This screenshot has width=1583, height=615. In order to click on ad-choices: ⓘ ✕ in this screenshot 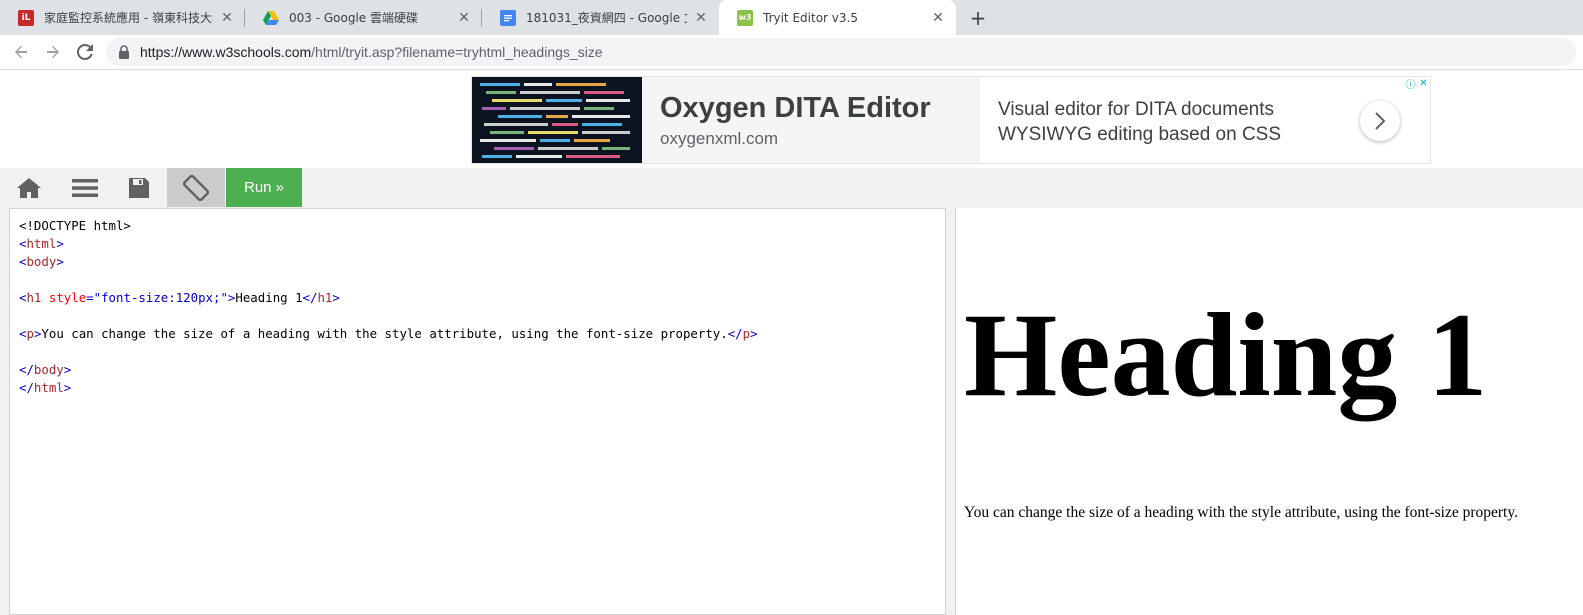, I will do `click(1417, 84)`.